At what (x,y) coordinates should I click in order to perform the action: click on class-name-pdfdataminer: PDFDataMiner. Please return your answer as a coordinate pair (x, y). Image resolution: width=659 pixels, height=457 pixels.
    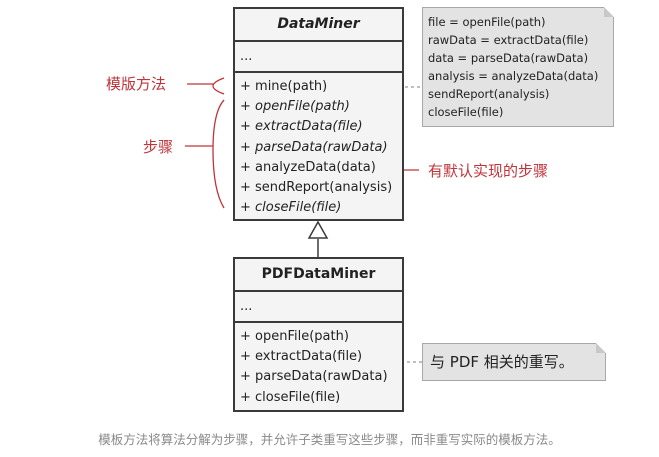
    Looking at the image, I should click on (318, 274).